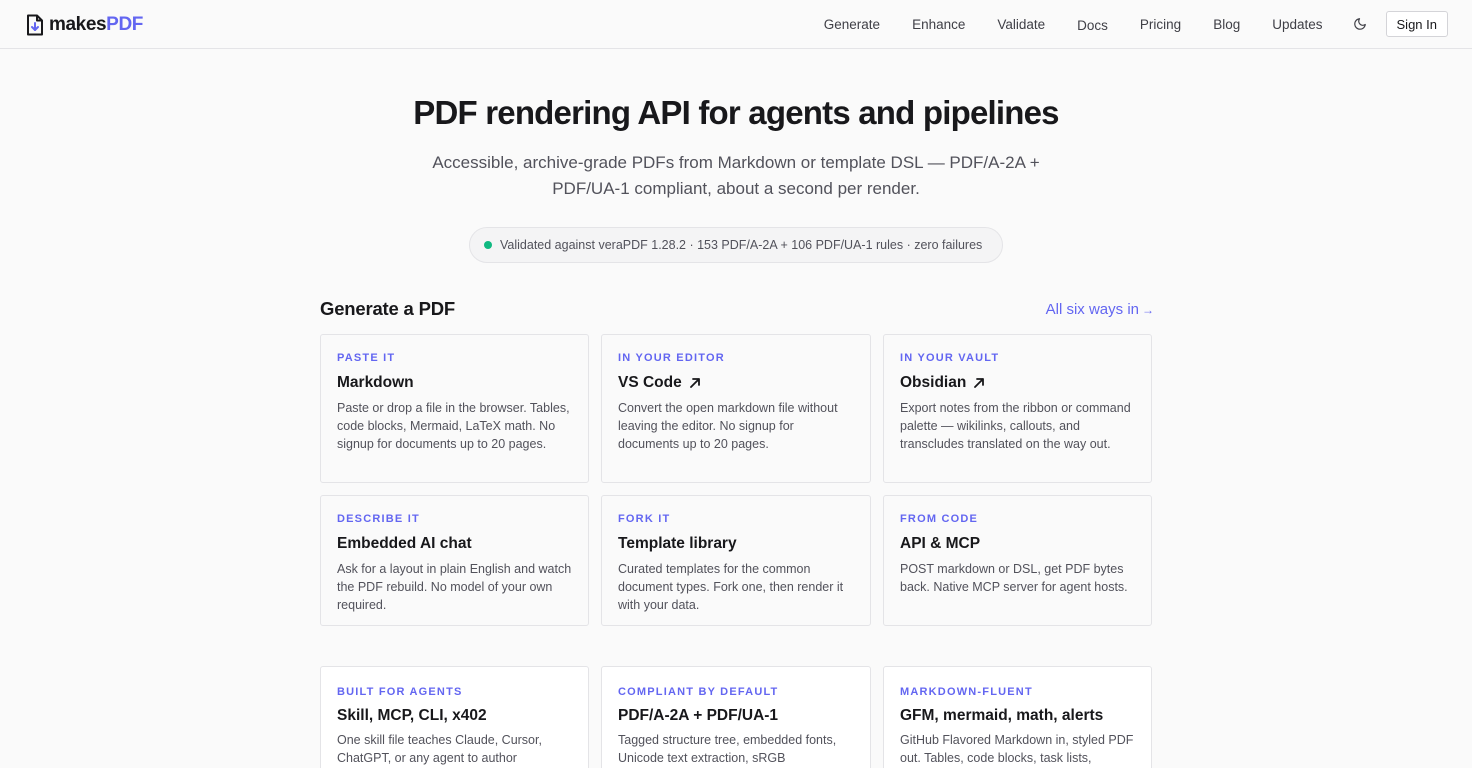 The height and width of the screenshot is (768, 1472). What do you see at coordinates (933, 382) in the screenshot?
I see `card-title-text: Obsidian` at bounding box center [933, 382].